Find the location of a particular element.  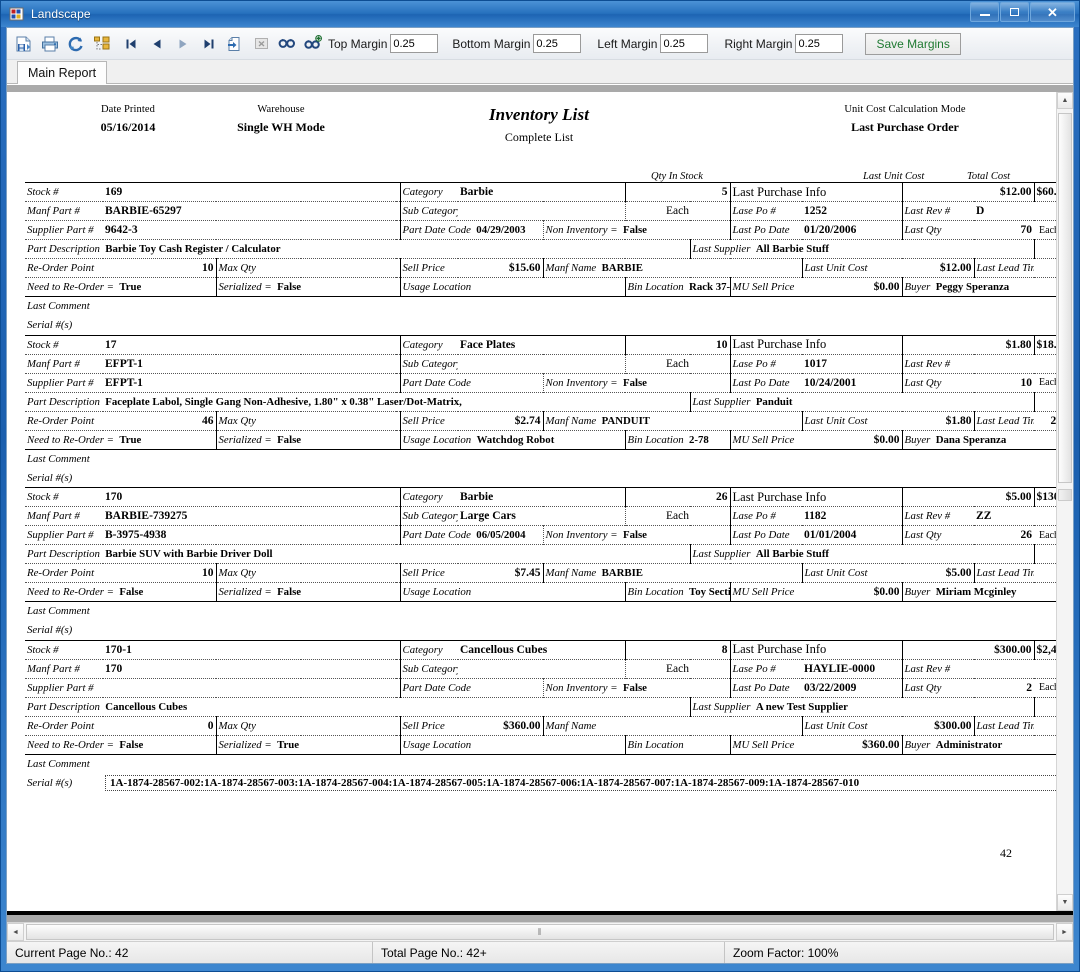

vertical-scrollbar: ▲ ▼ is located at coordinates (1064, 501).